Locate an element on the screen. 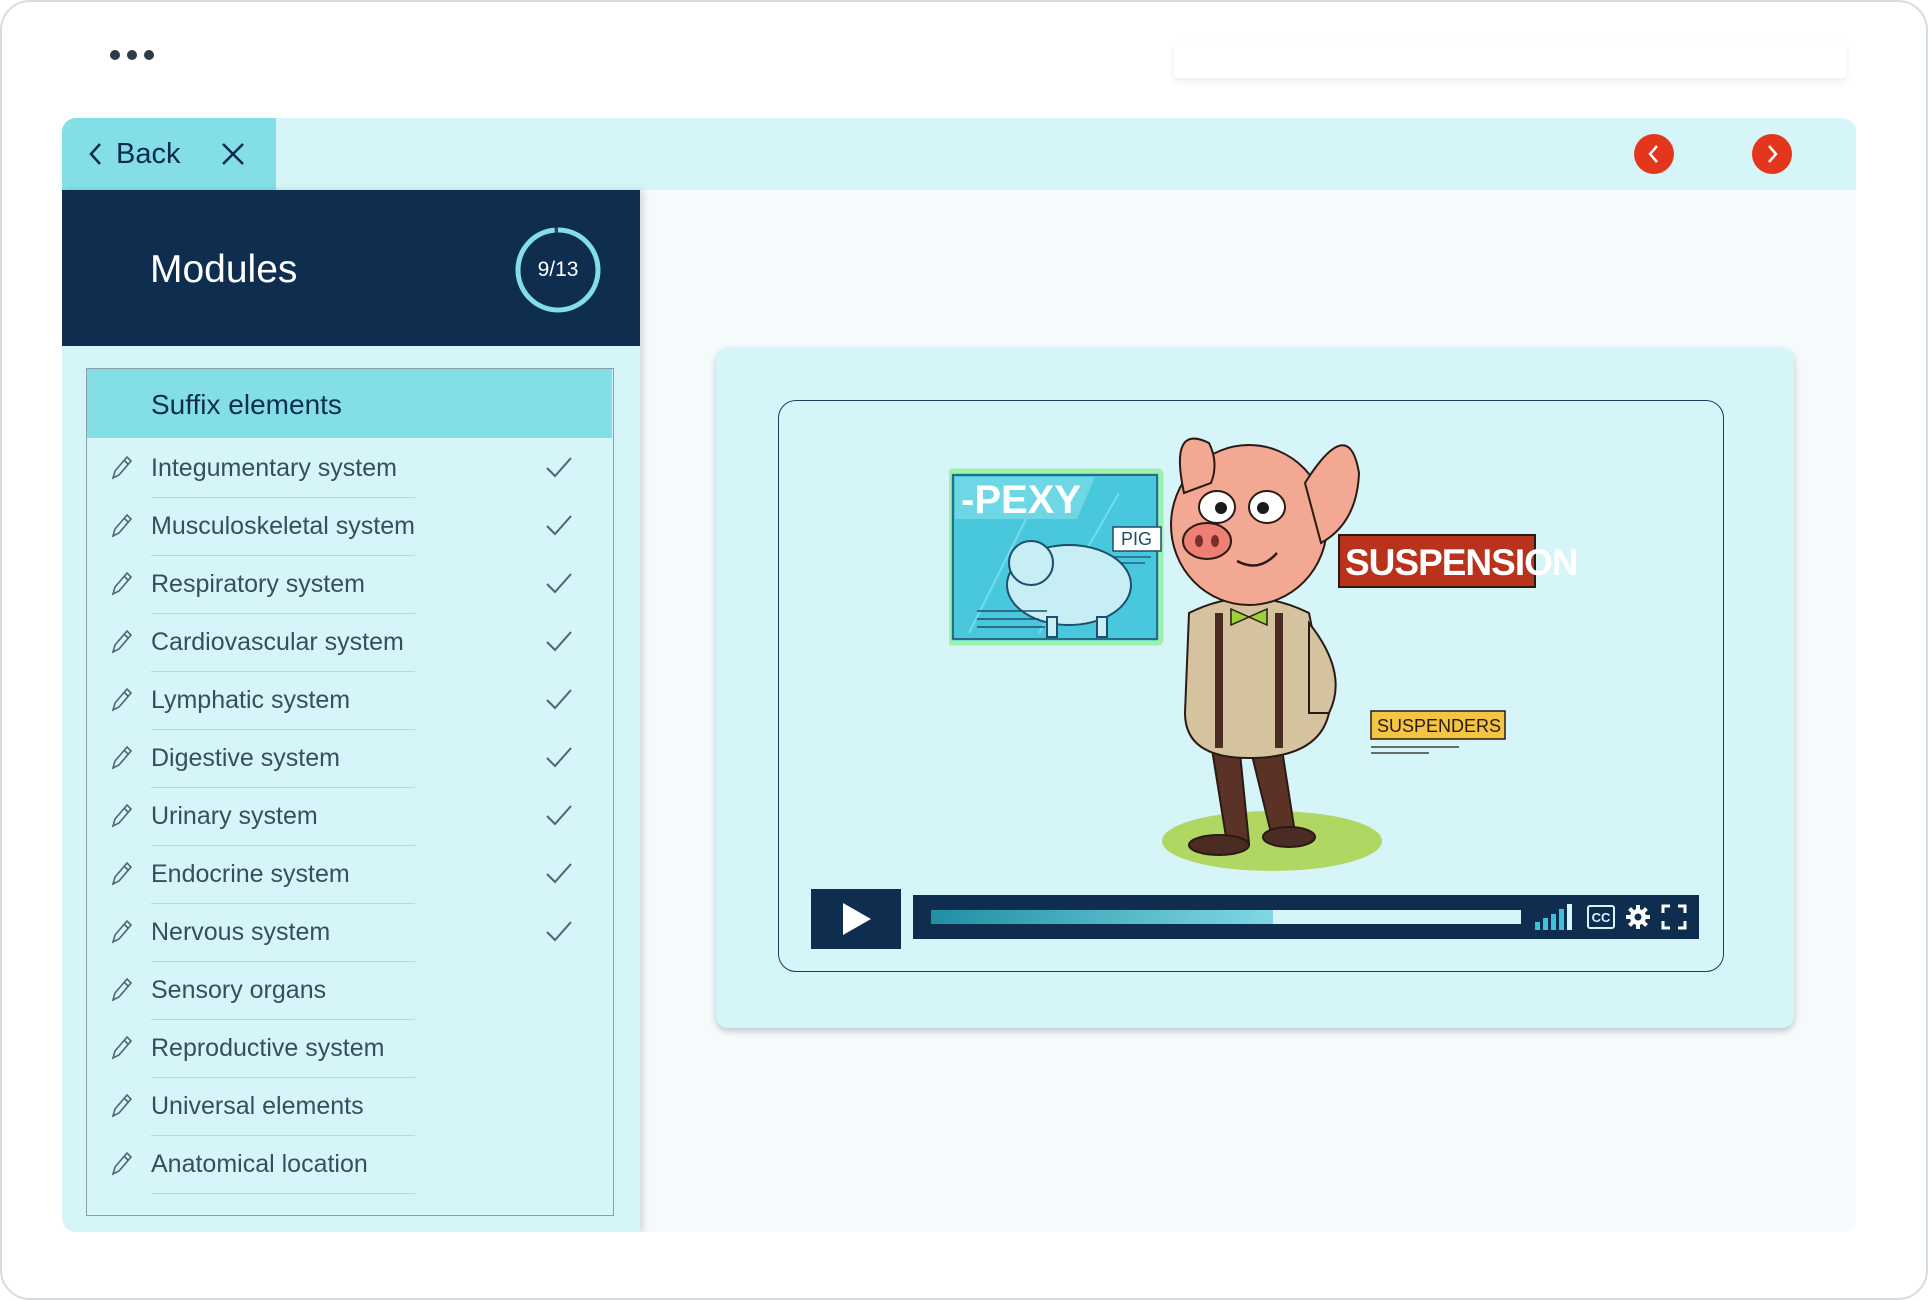  play-icon is located at coordinates (857, 919).